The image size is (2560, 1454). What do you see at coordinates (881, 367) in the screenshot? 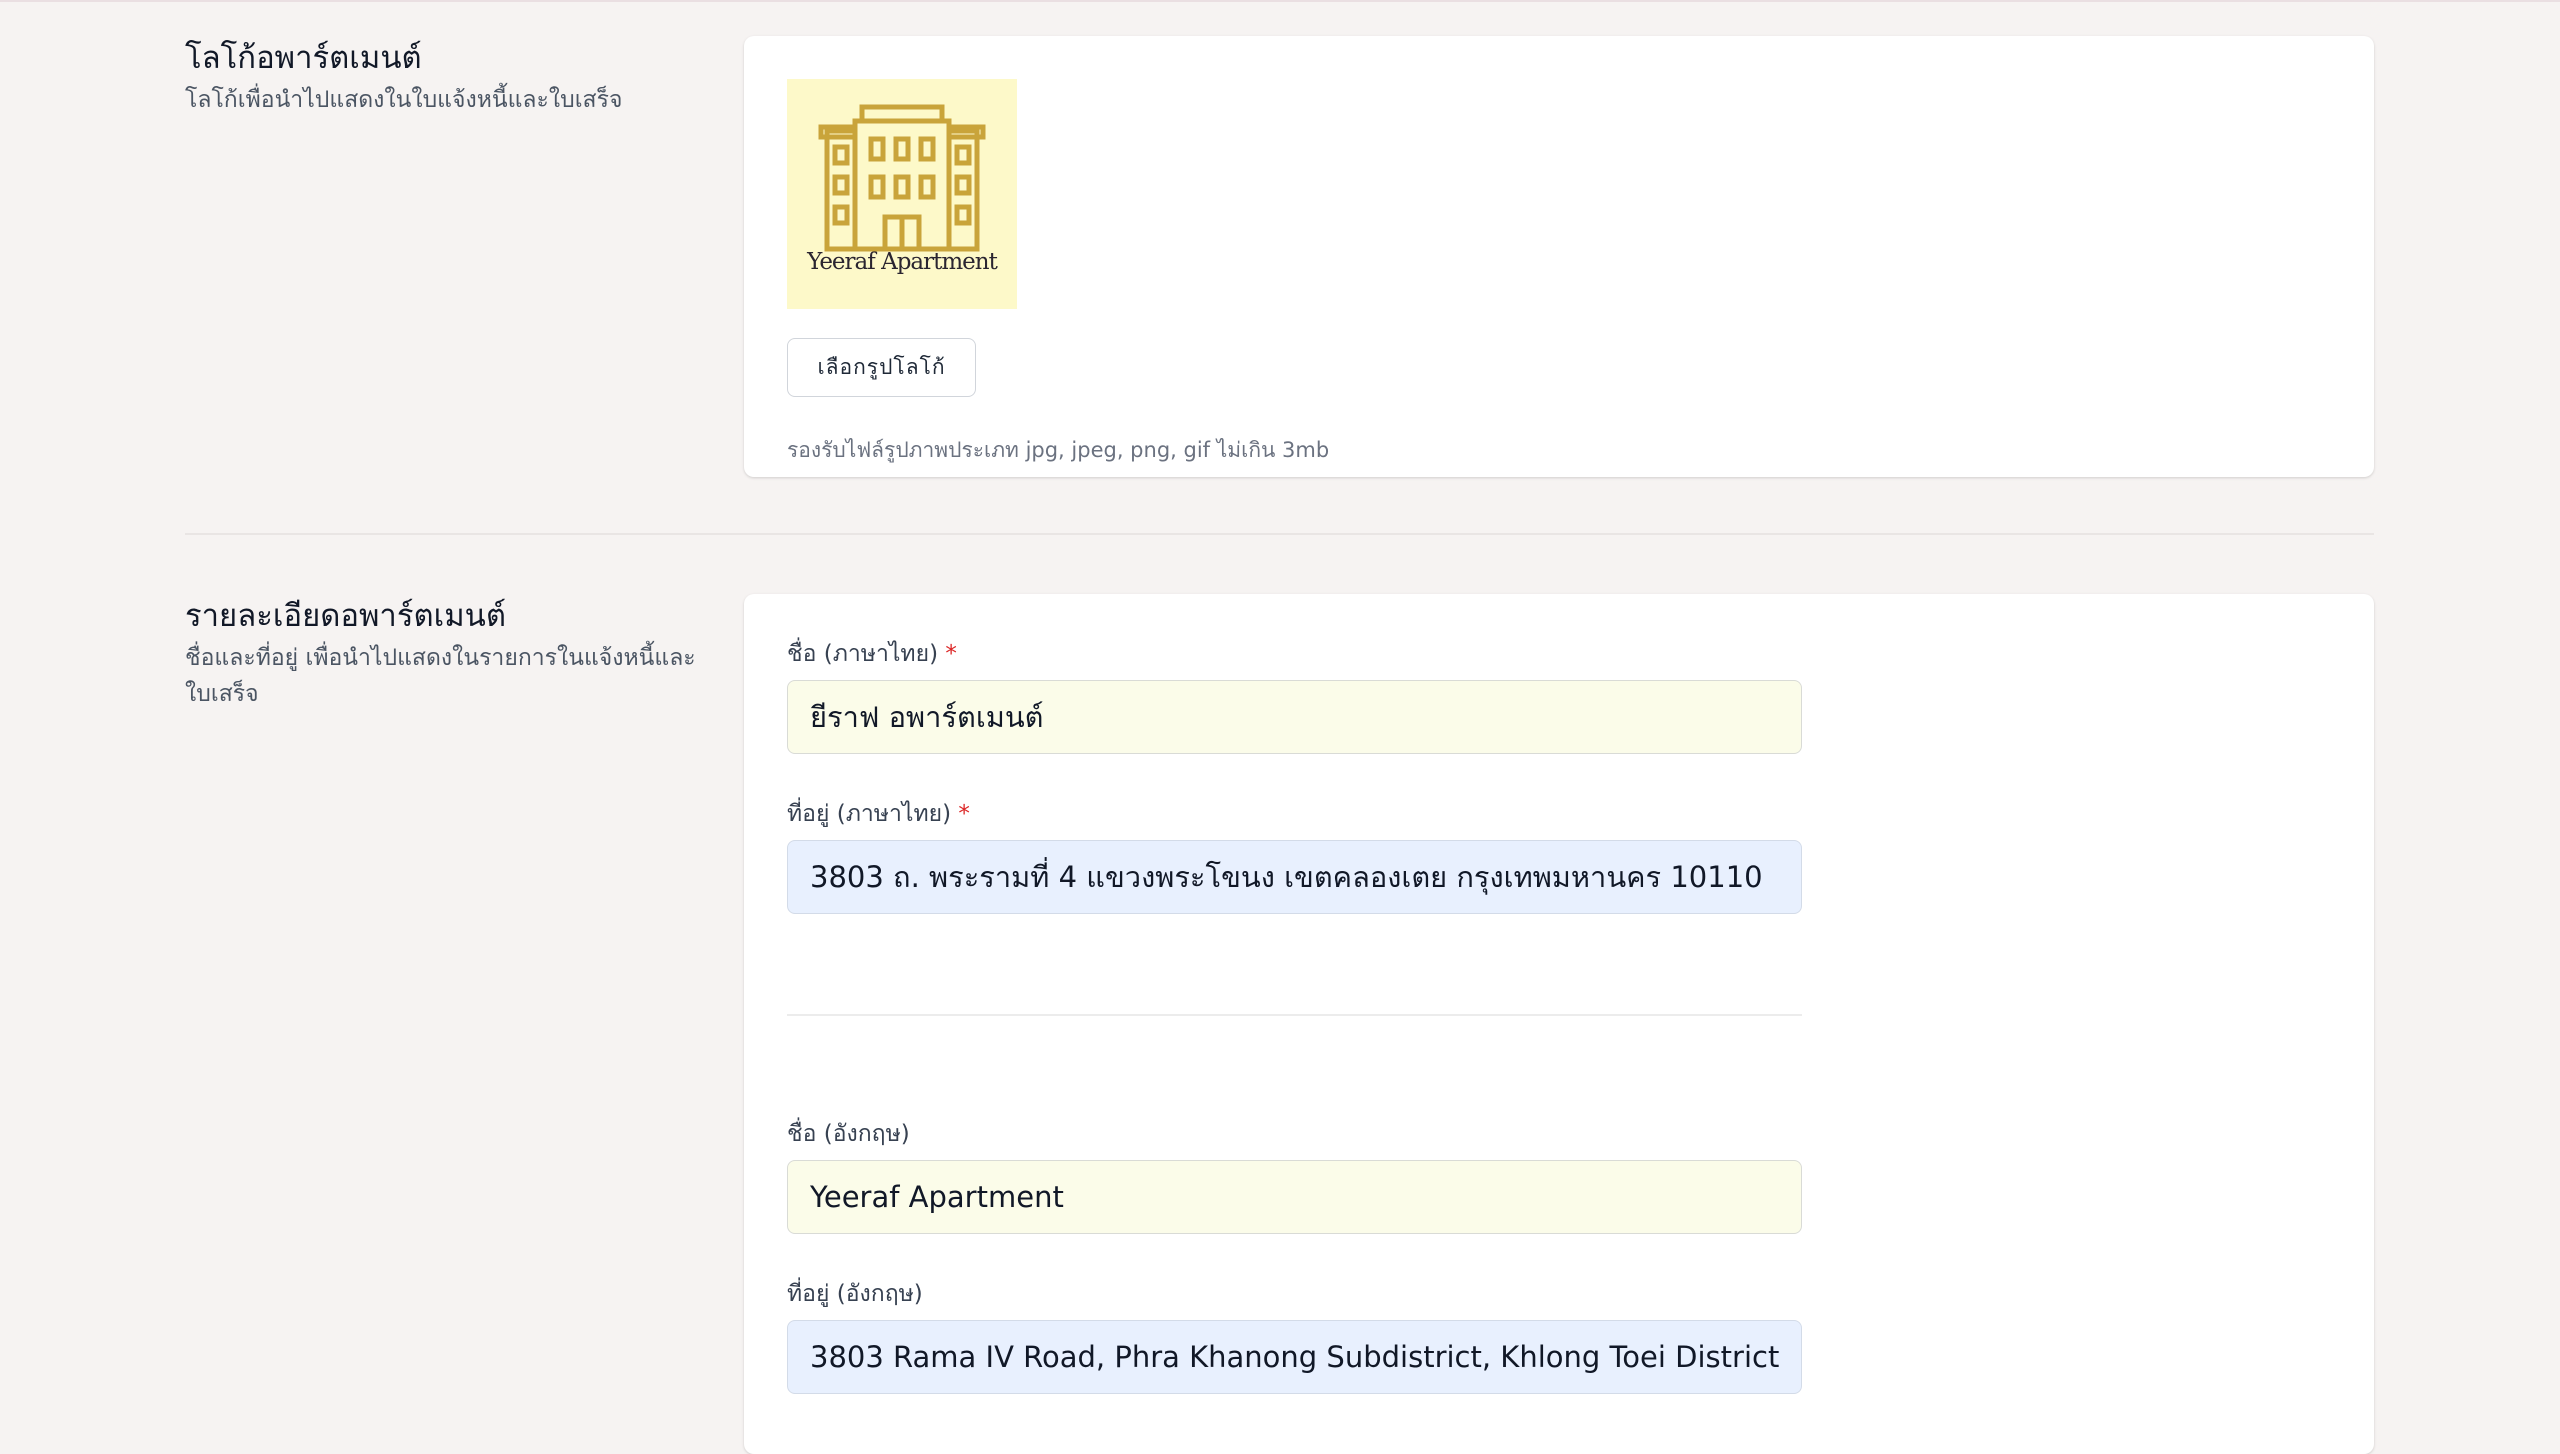
I see `choose-logo-button: เลือกรูปโลโก้` at bounding box center [881, 367].